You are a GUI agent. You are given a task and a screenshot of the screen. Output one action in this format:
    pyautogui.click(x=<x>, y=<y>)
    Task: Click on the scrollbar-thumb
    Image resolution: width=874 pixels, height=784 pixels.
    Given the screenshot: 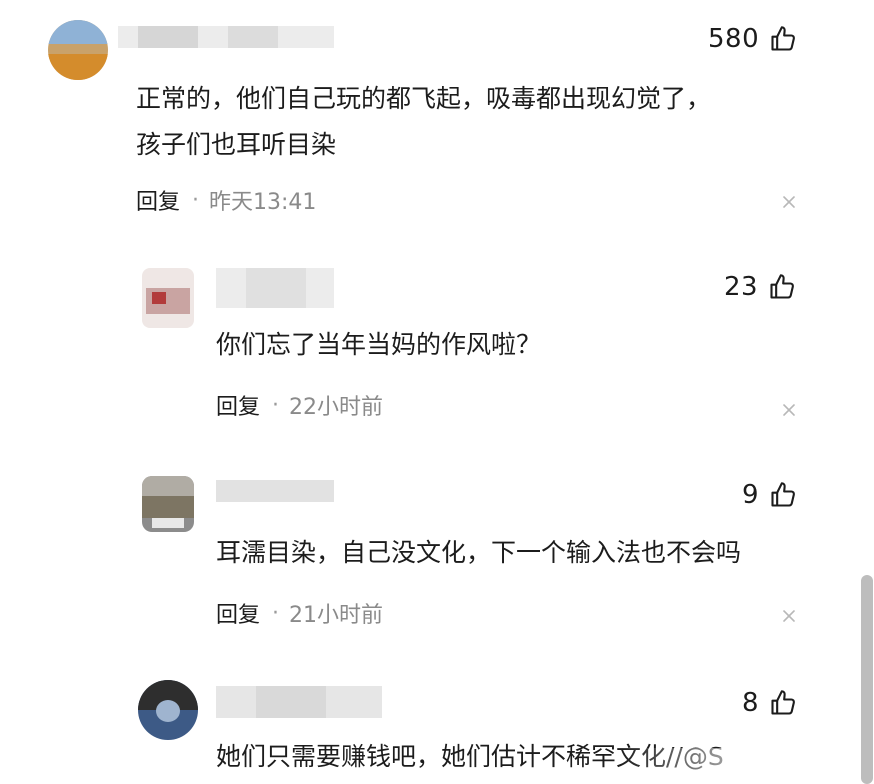 What is the action you would take?
    pyautogui.click(x=867, y=679)
    